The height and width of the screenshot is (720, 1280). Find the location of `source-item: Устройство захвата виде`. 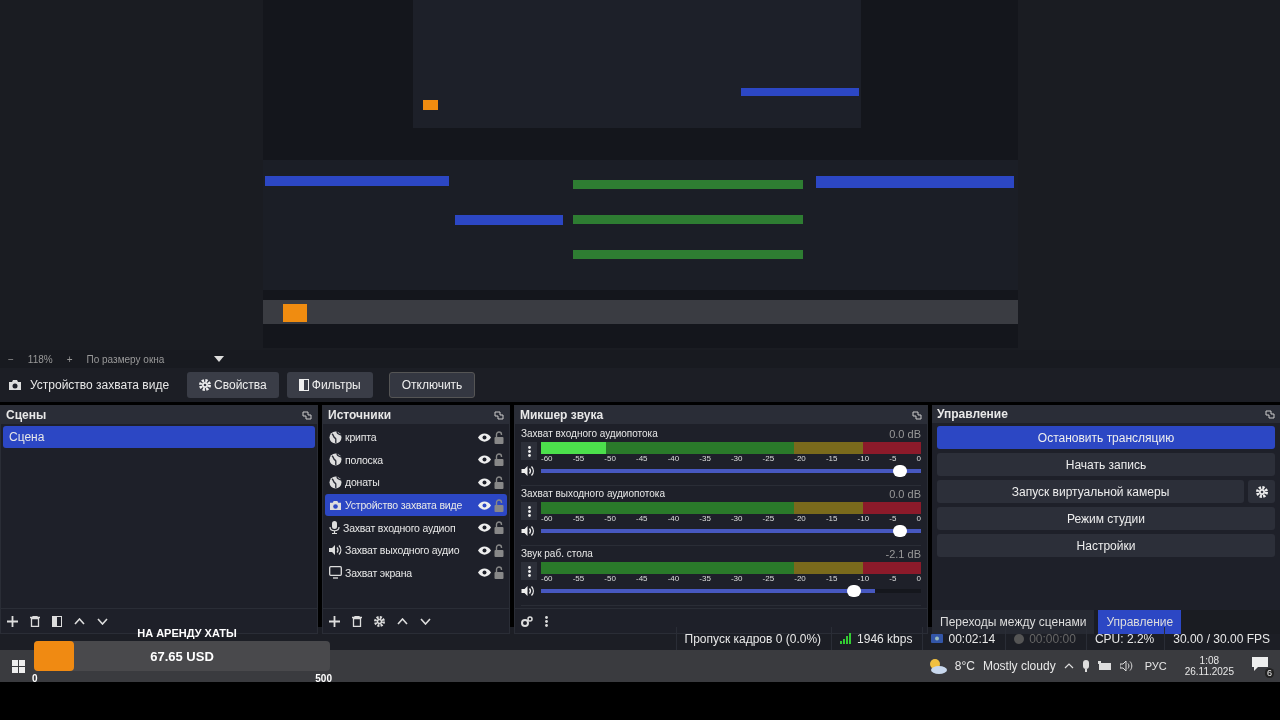

source-item: Устройство захвата виде is located at coordinates (416, 505).